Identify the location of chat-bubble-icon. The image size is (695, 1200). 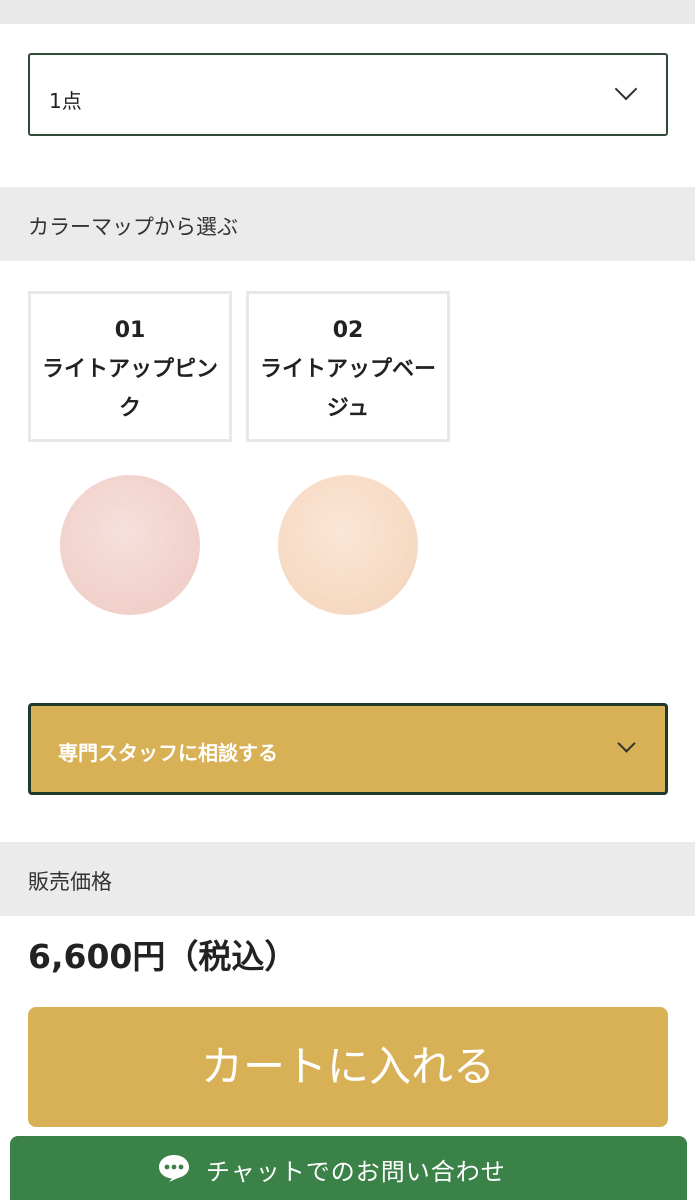
(174, 1168).